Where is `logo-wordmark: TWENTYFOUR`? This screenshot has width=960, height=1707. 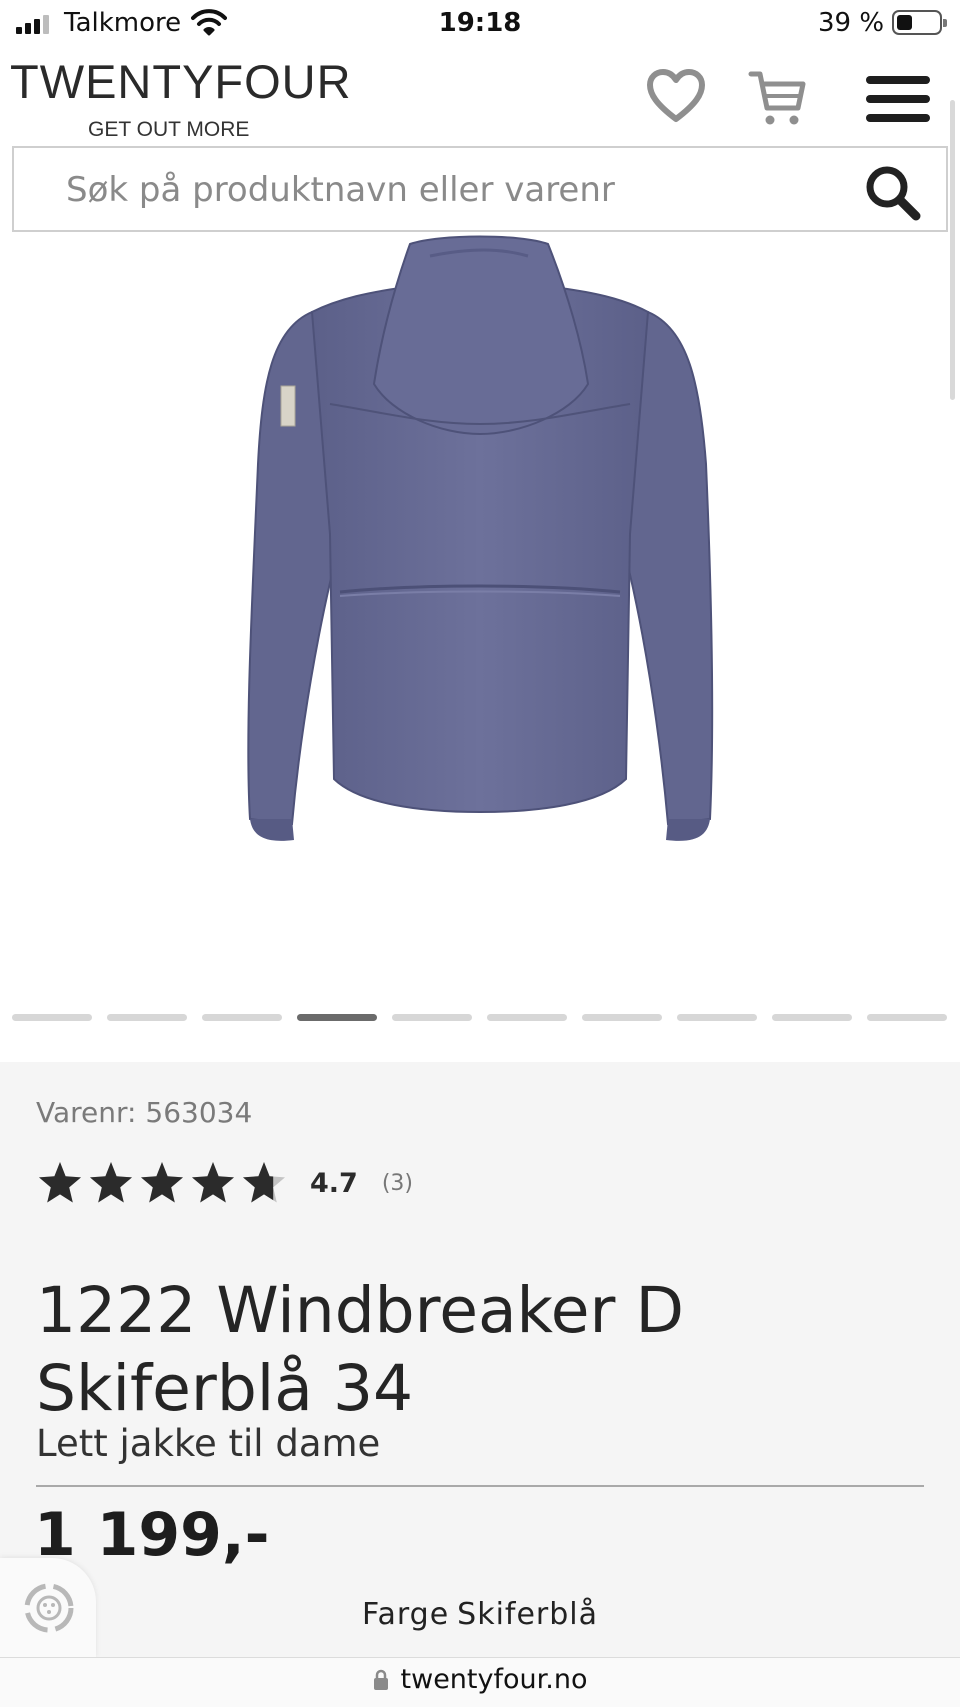 logo-wordmark: TWENTYFOUR is located at coordinates (181, 81).